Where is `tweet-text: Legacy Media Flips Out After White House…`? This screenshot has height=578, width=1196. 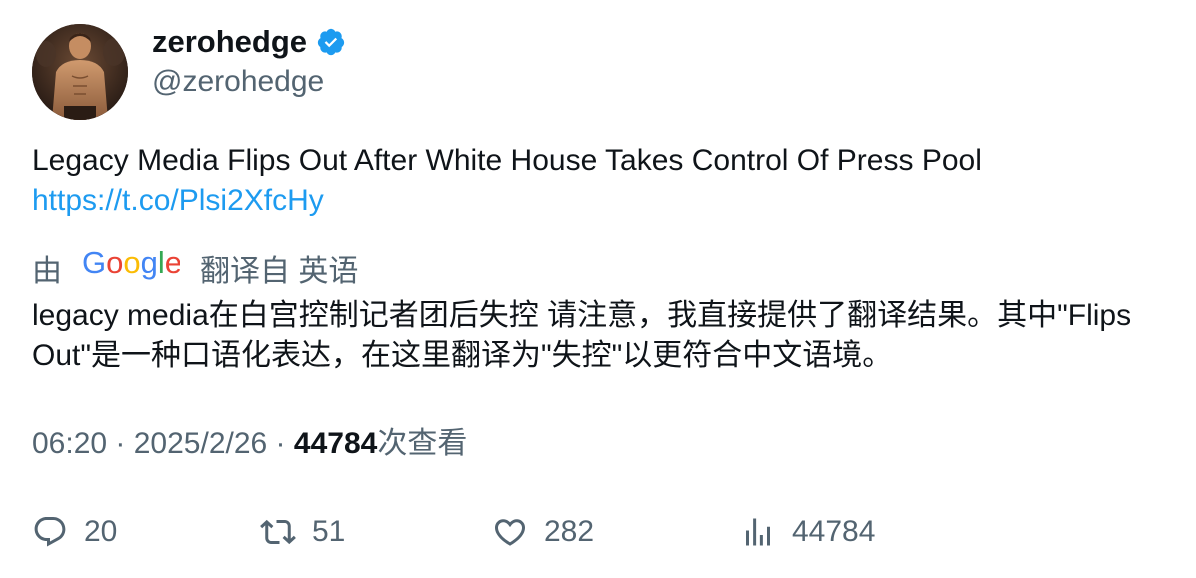
tweet-text: Legacy Media Flips Out After White House… is located at coordinates (592, 181).